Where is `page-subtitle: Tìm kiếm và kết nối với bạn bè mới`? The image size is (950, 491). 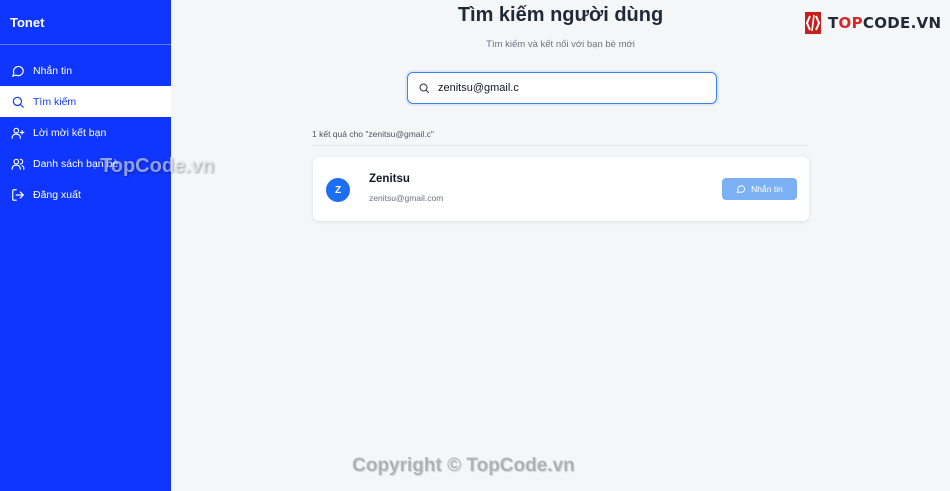
page-subtitle: Tìm kiếm và kết nối với bạn bè mới is located at coordinates (560, 44).